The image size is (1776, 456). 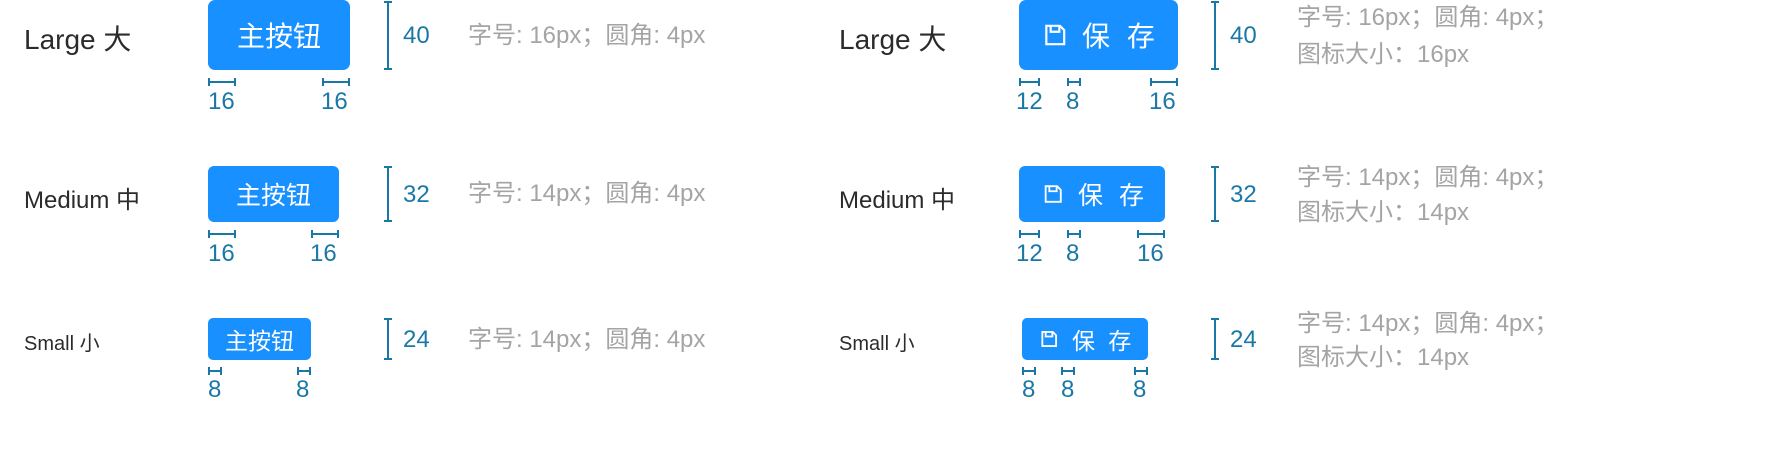 I want to click on icon-height-value: 24, so click(x=1243, y=339).